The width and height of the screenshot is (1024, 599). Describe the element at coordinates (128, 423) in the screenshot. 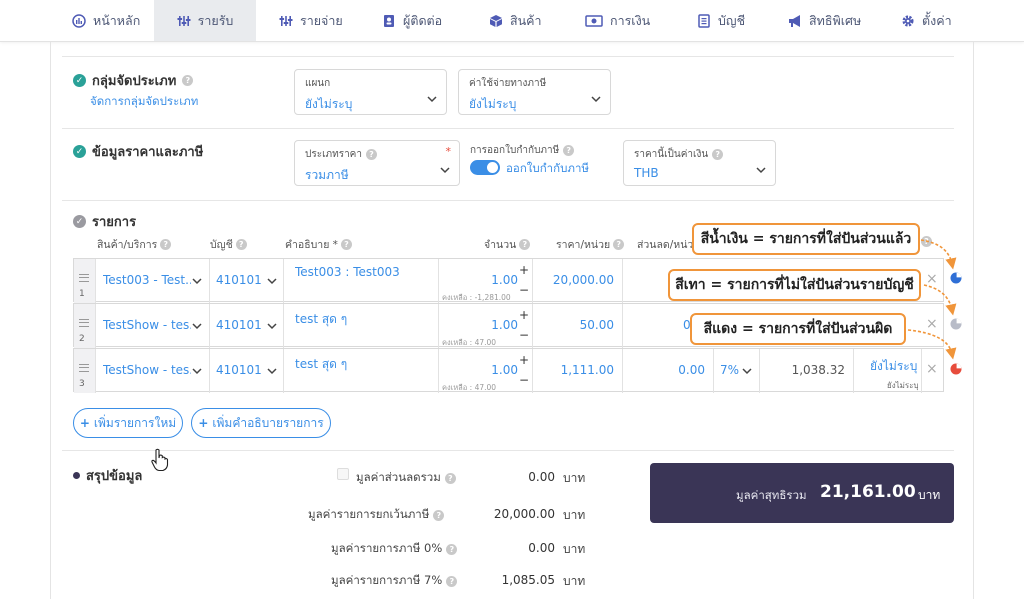

I see `add-item-button: + เพิ่มรายการใหม่` at that location.